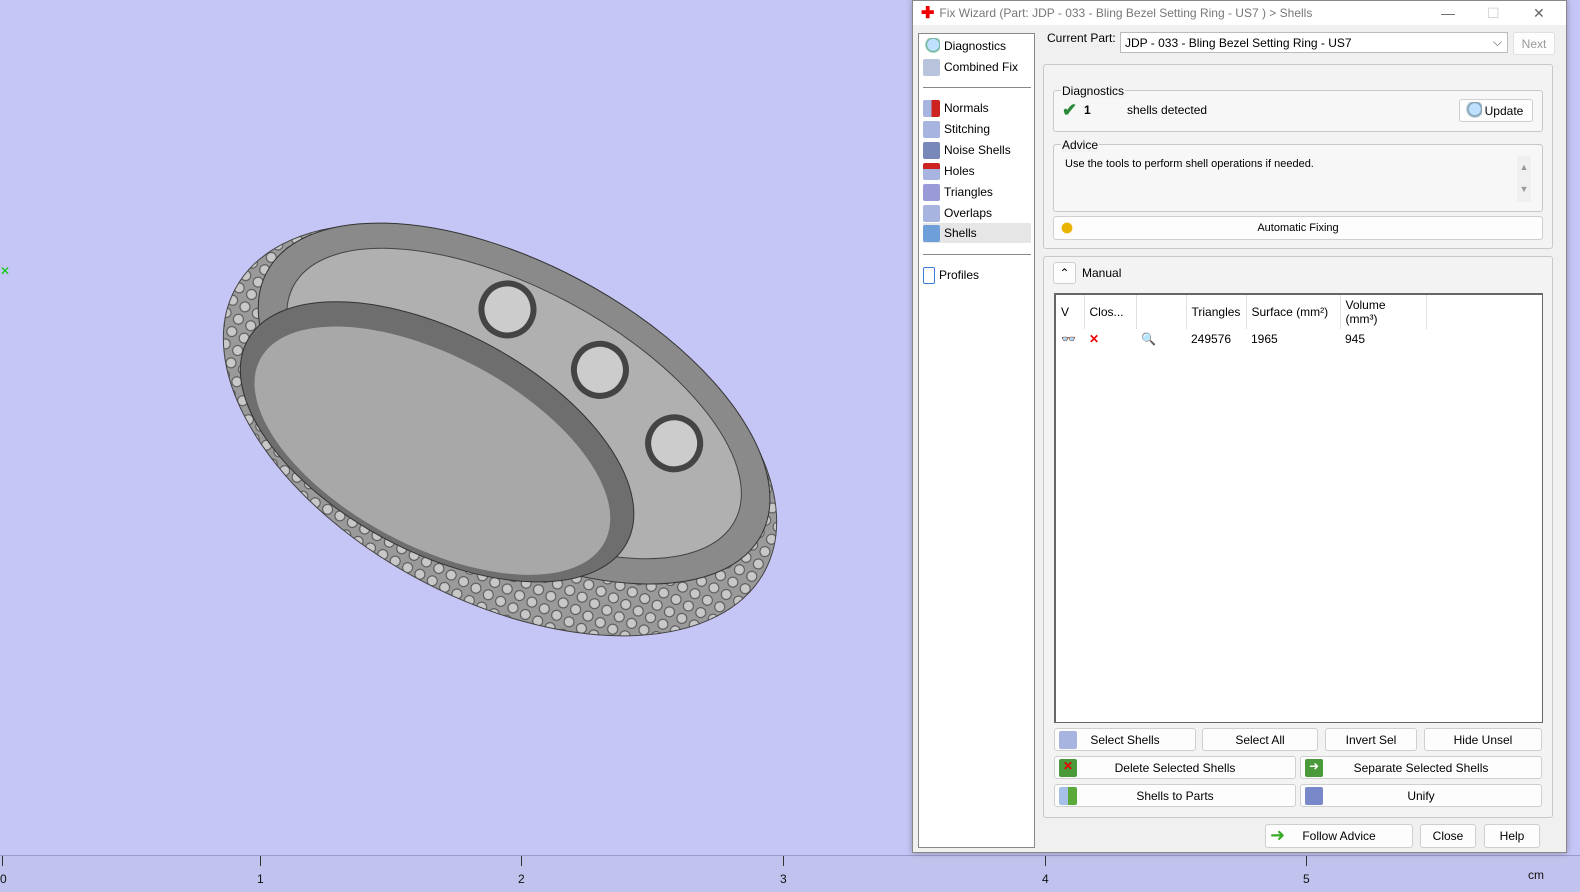 This screenshot has height=892, width=1580. I want to click on select-all-button: Select All, so click(1260, 739).